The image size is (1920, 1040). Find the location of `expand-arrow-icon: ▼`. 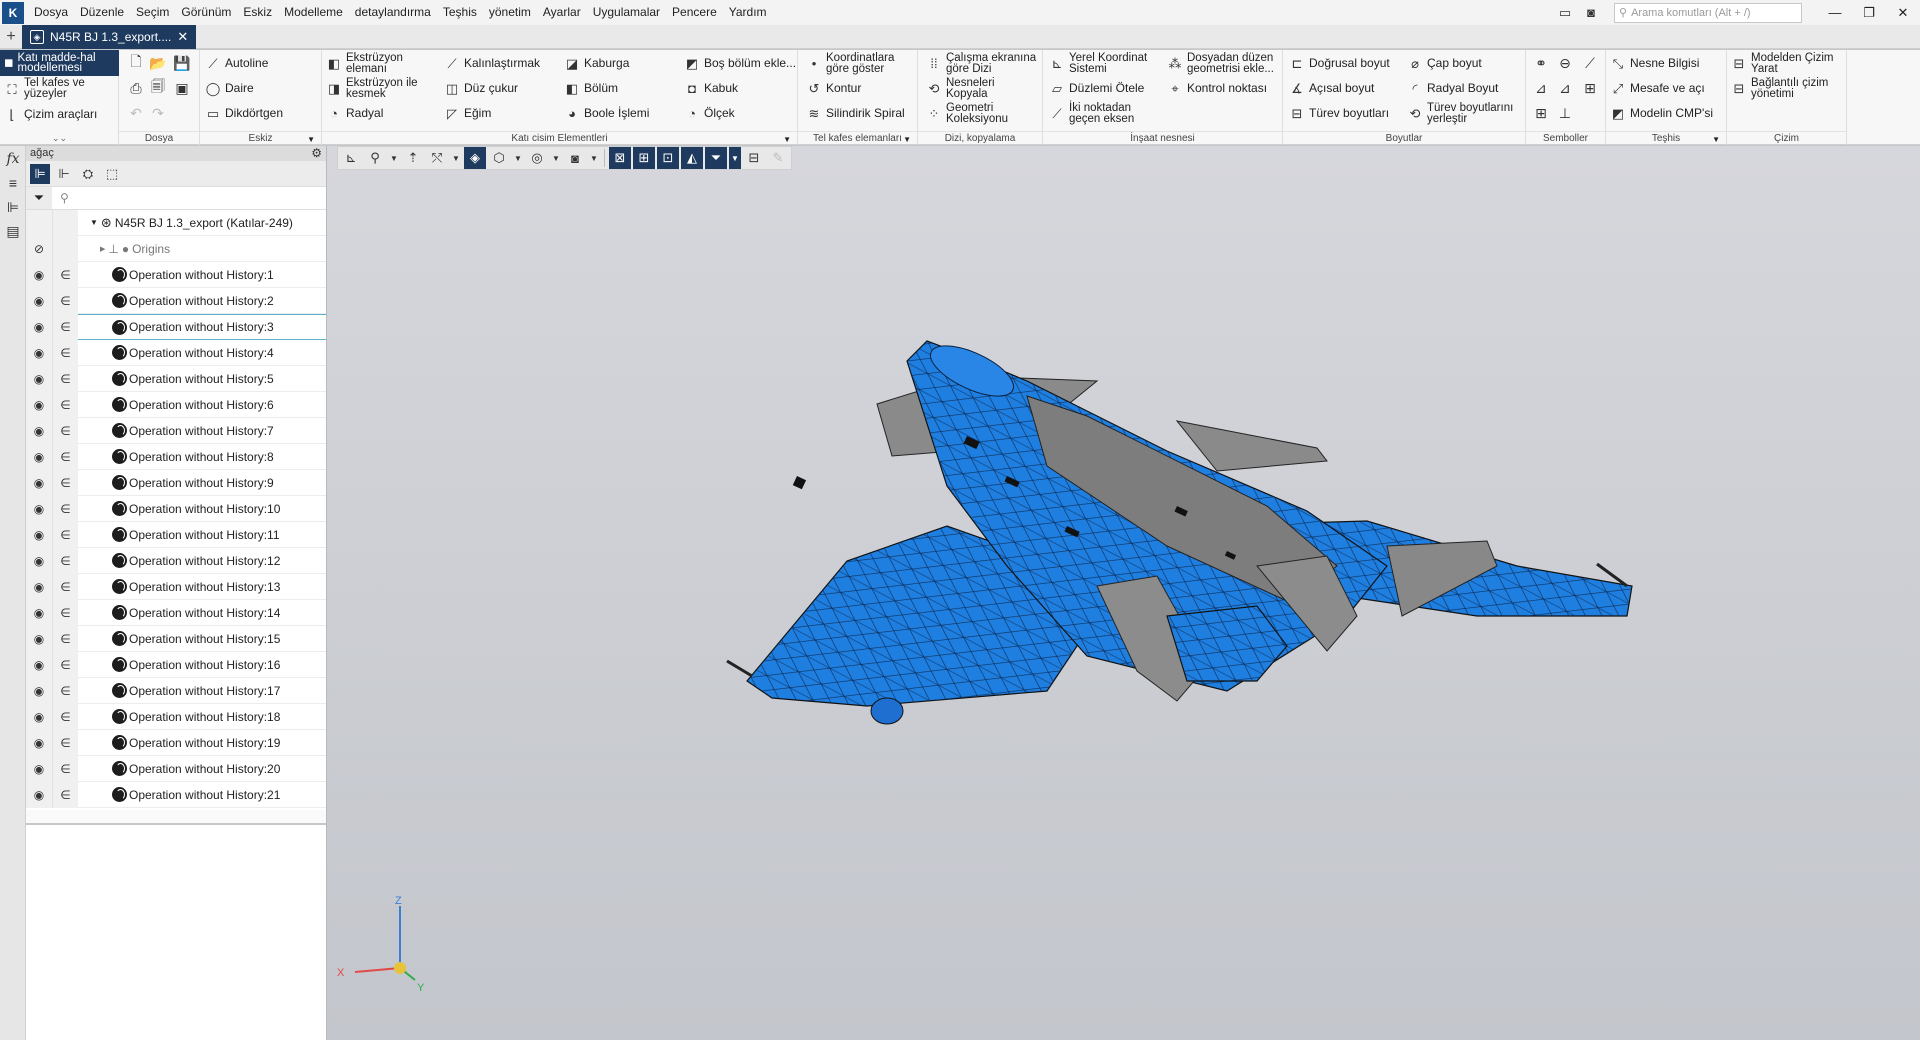

expand-arrow-icon: ▼ is located at coordinates (94, 222).